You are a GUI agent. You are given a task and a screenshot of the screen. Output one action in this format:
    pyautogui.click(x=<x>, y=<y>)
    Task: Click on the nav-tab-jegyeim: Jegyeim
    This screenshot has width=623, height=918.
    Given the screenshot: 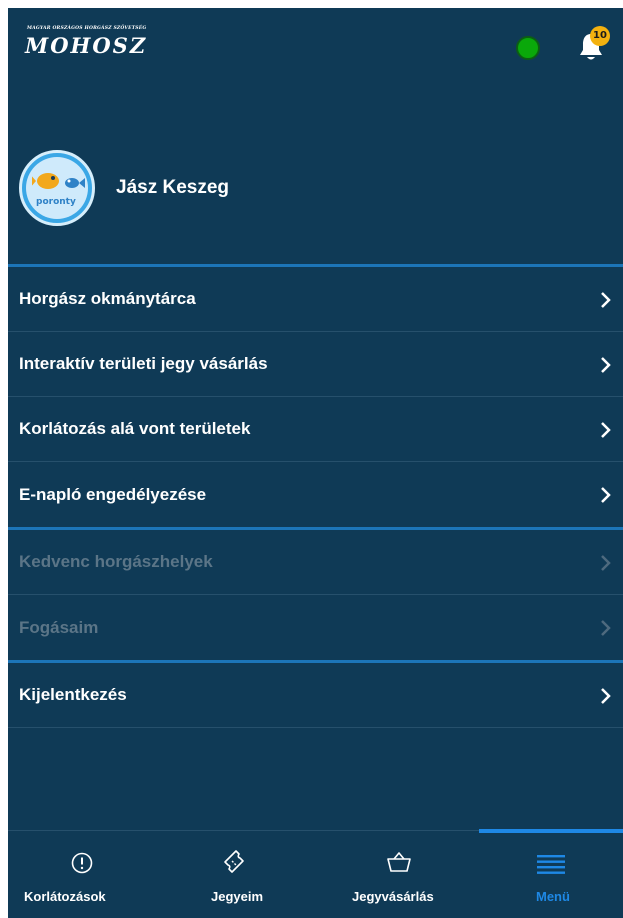 What is the action you would take?
    pyautogui.click(x=248, y=874)
    